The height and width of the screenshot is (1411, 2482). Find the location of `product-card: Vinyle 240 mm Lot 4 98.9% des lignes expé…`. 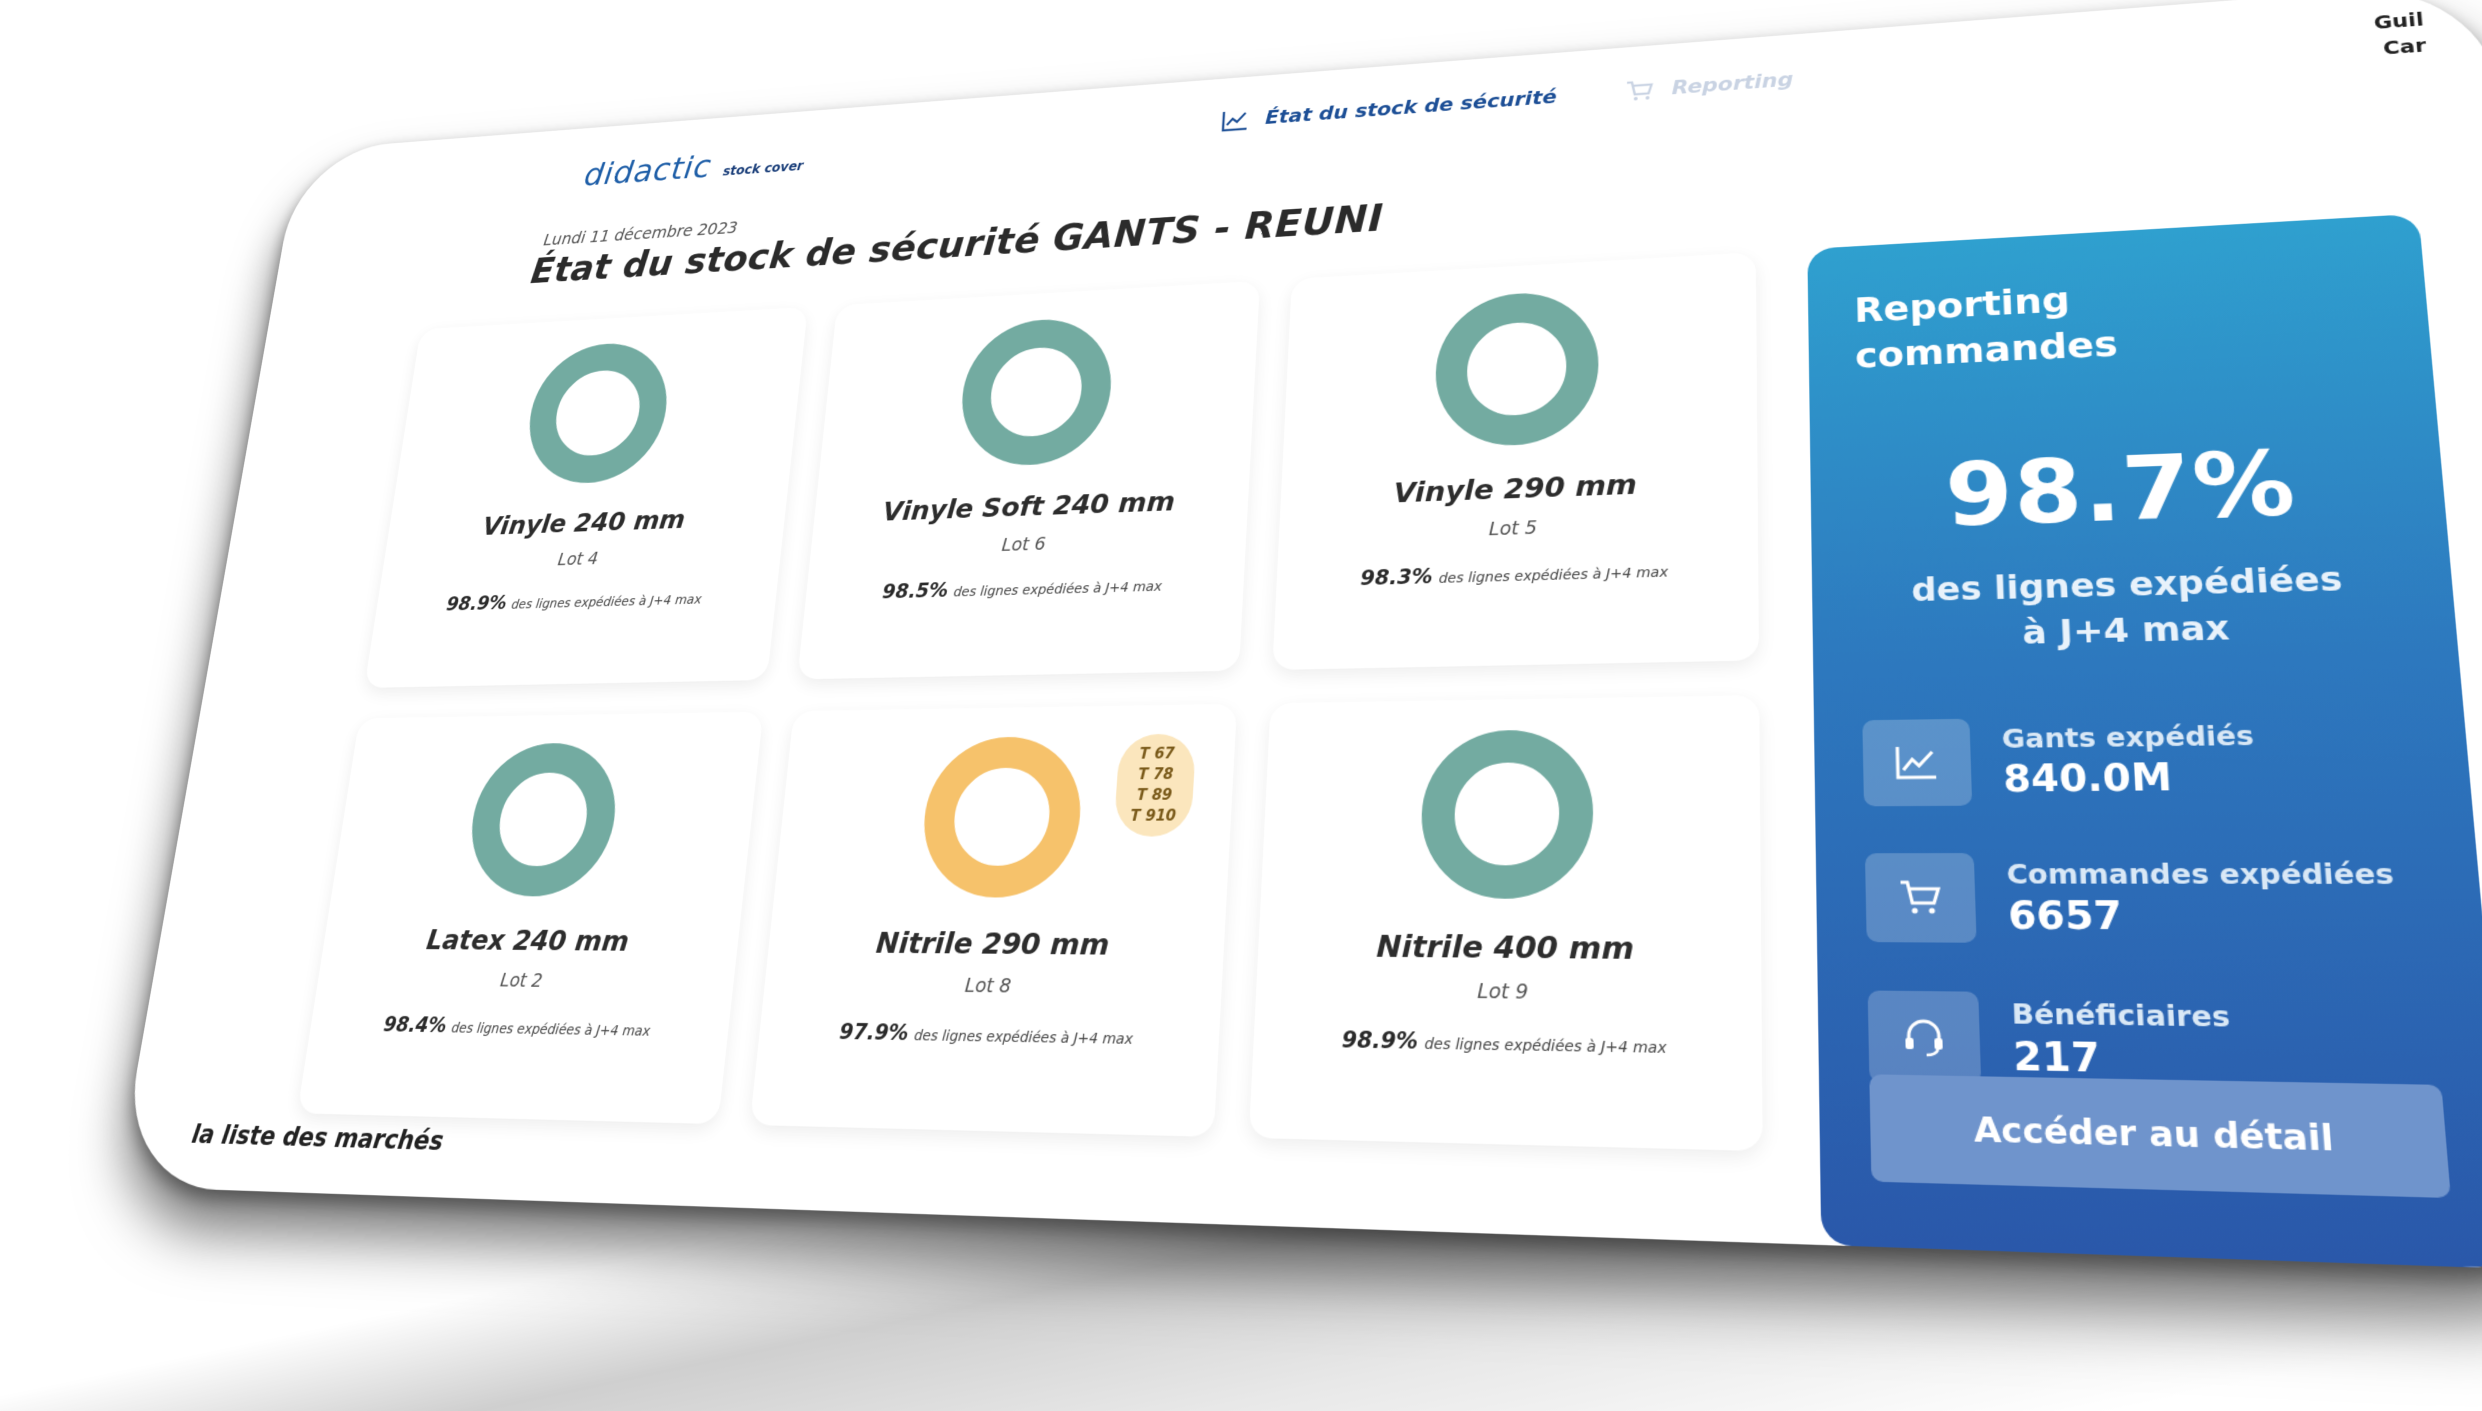

product-card: Vinyle 240 mm Lot 4 98.9% des lignes expé… is located at coordinates (586, 497).